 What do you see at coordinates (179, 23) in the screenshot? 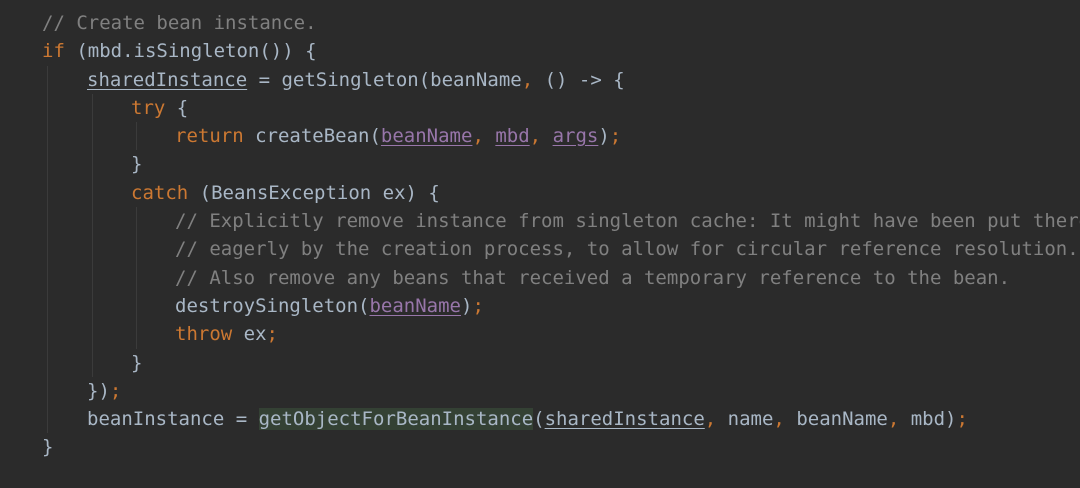
I see `code-comment: // Create bean instance.` at bounding box center [179, 23].